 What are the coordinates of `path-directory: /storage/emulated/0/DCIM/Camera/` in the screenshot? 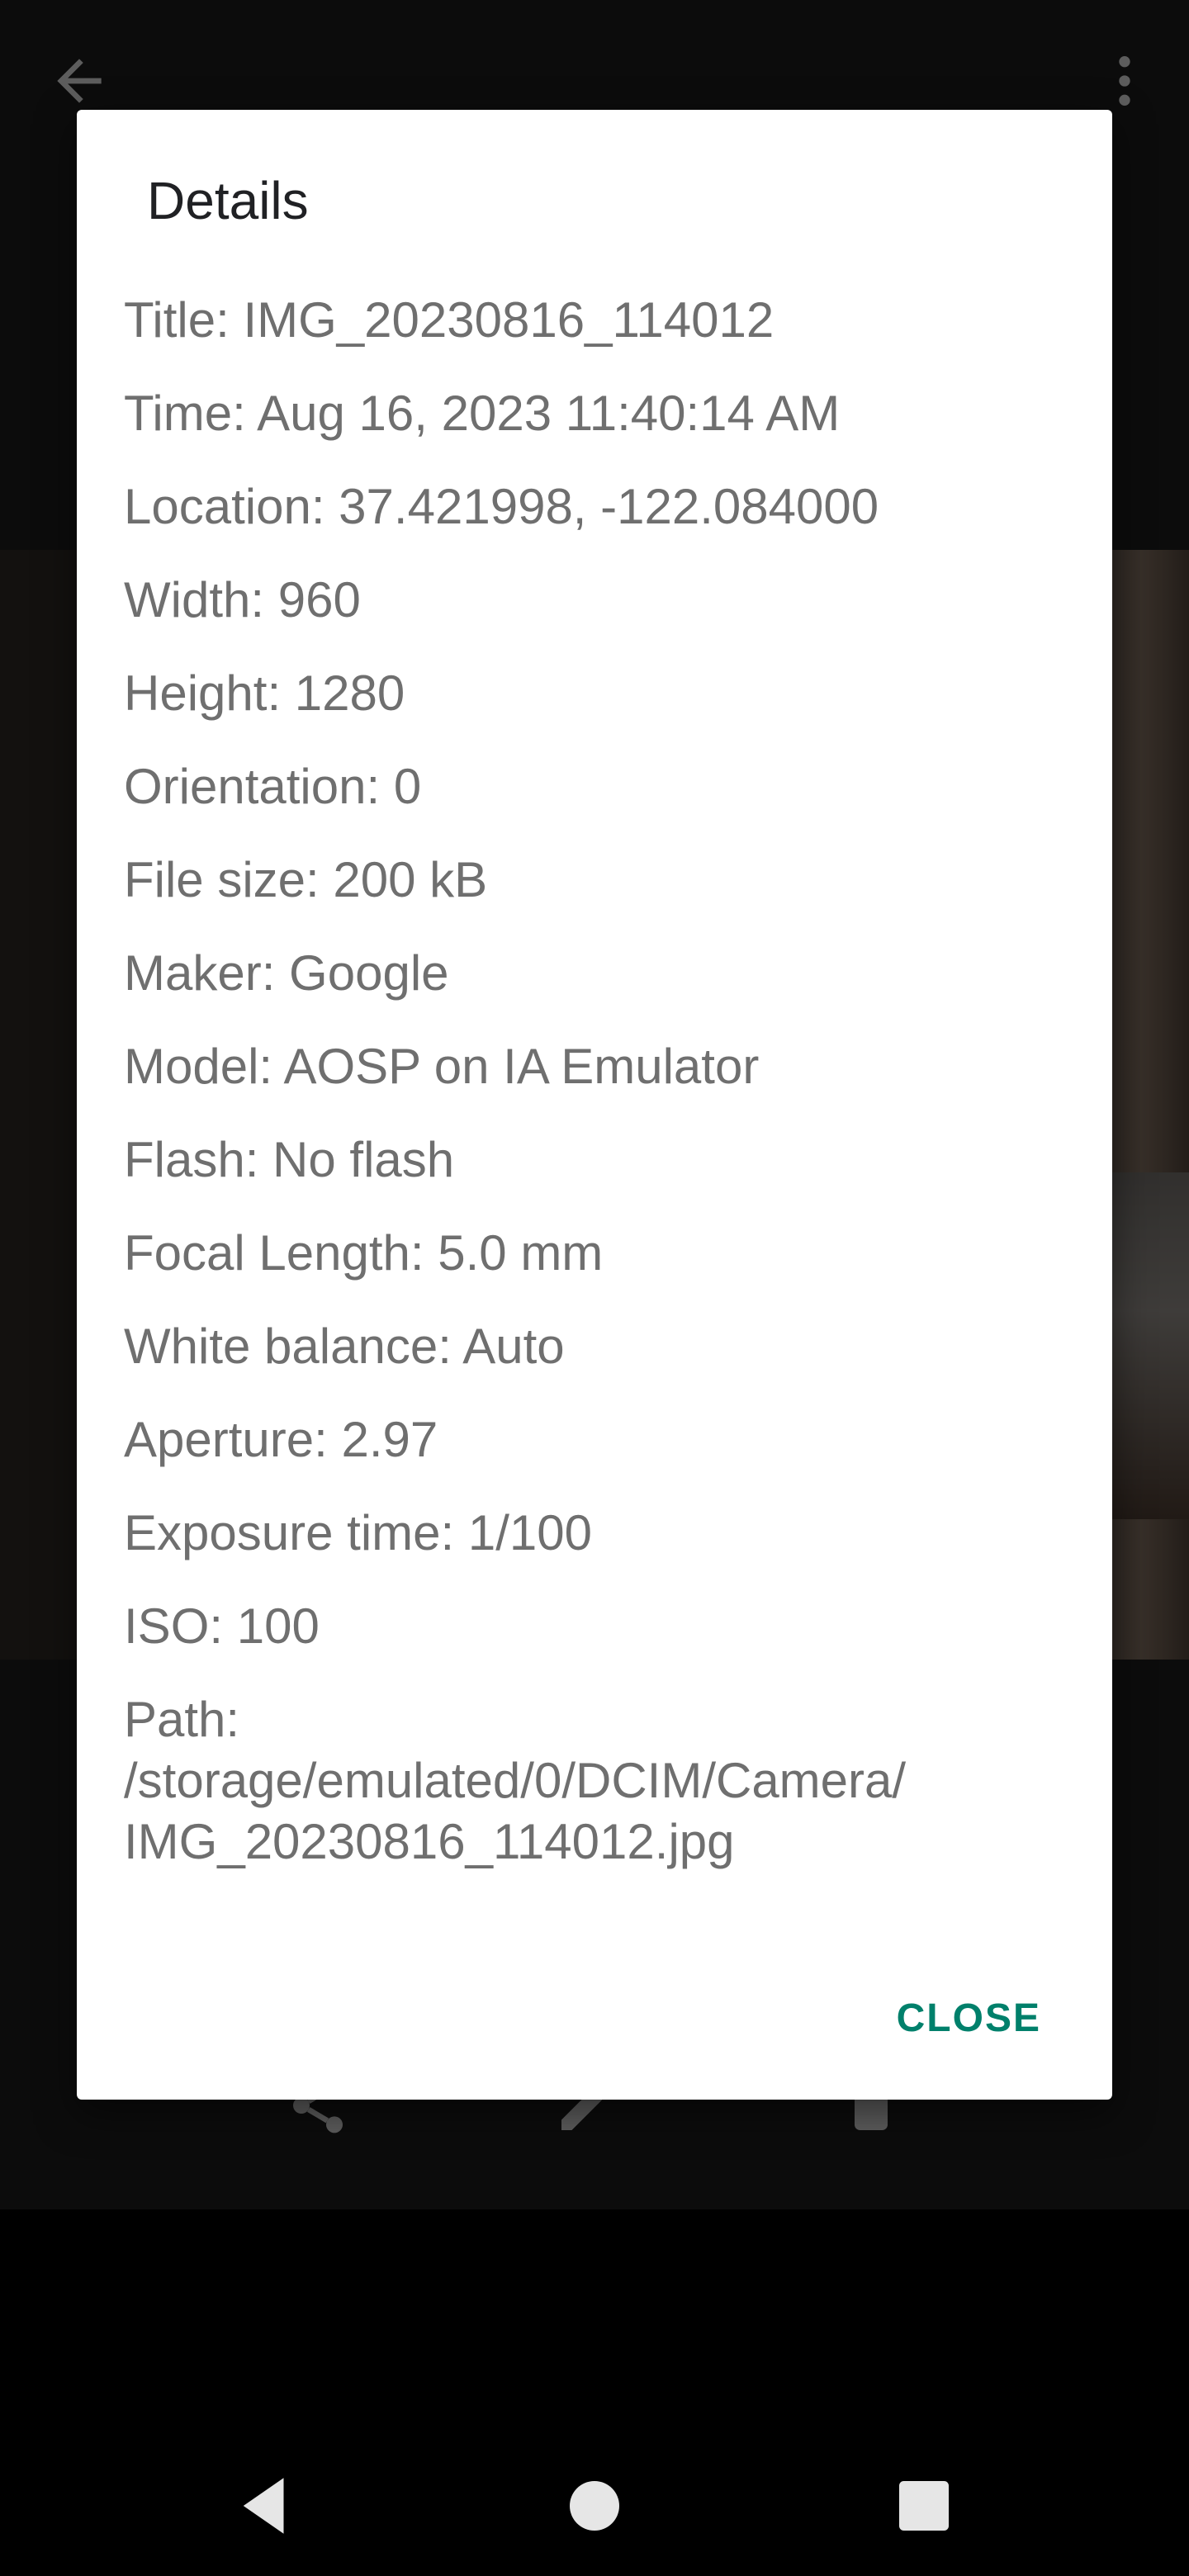 It's located at (515, 1780).